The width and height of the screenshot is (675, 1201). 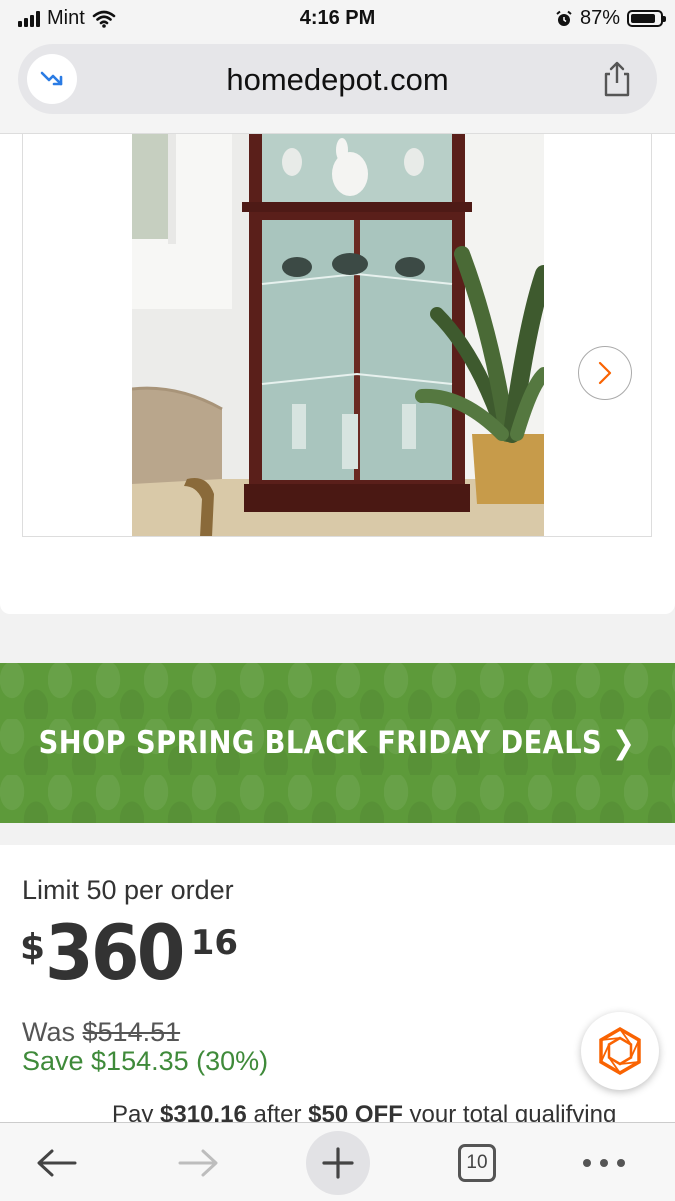 I want to click on arrow-left-icon, so click(x=57, y=1163).